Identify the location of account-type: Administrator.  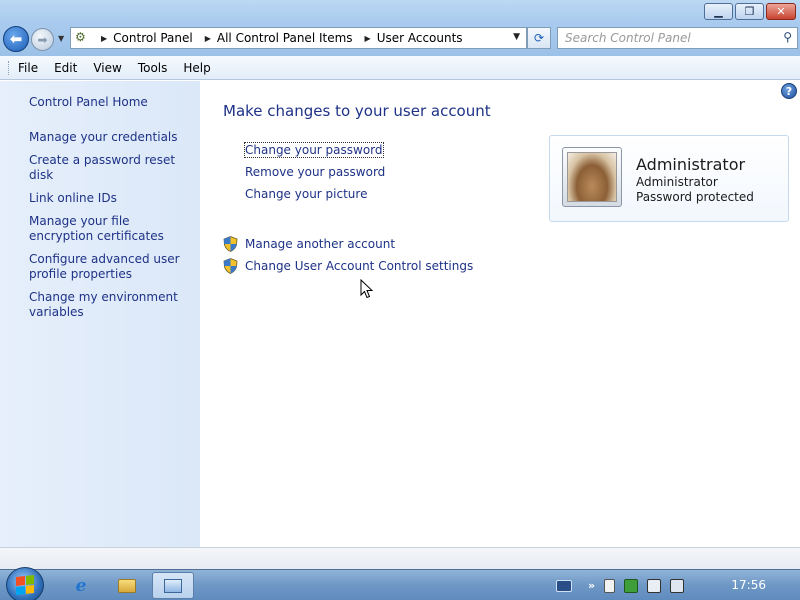
(677, 182).